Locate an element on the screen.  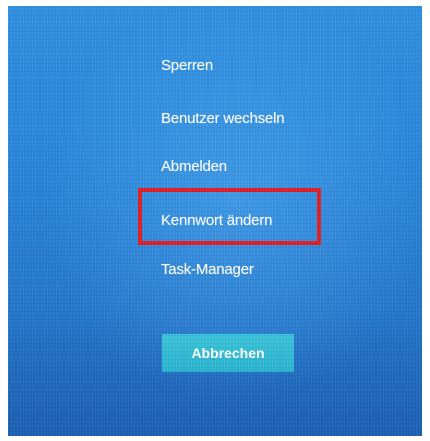
menu-item-lock: Sperren is located at coordinates (187, 66).